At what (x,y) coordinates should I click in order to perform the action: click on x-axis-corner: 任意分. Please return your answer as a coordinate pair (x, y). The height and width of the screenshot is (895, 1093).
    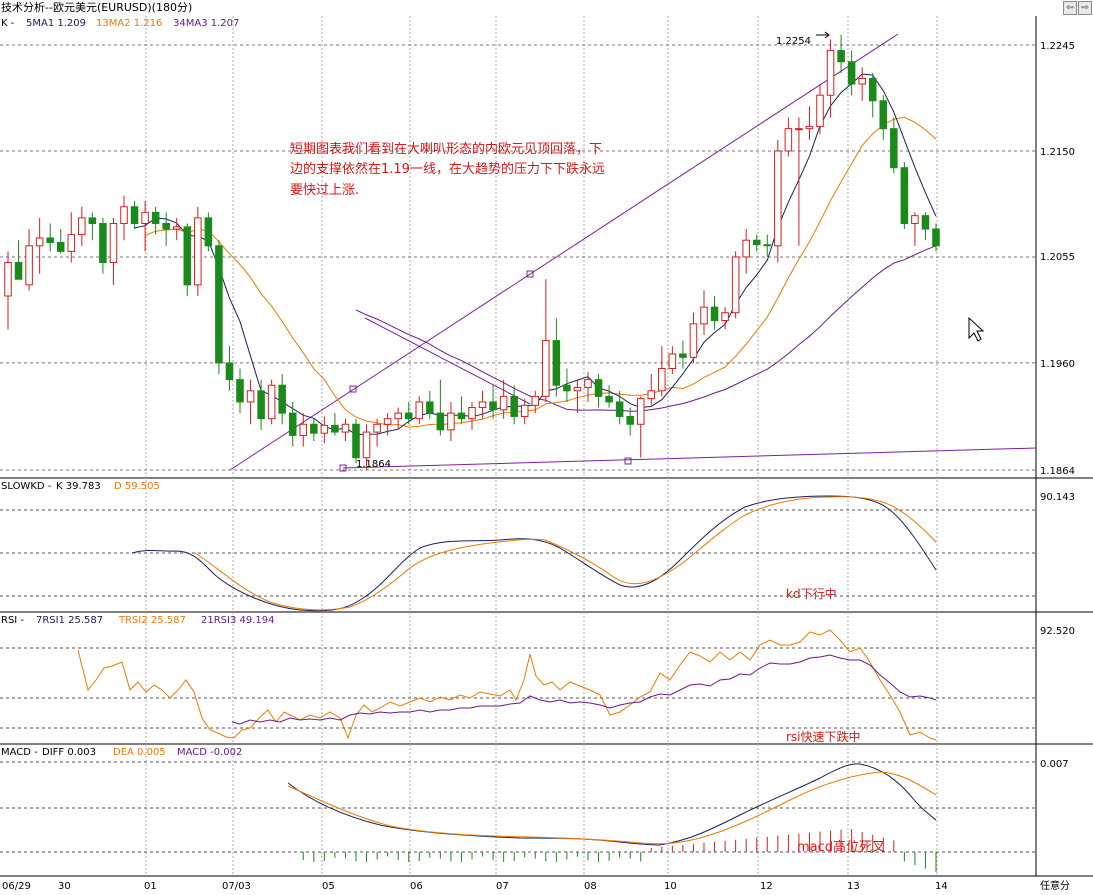
    Looking at the image, I should click on (1055, 885).